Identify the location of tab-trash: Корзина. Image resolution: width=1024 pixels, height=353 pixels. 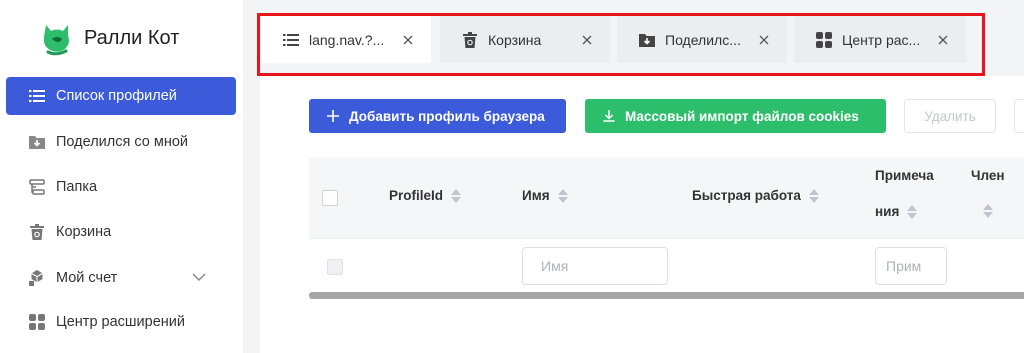
(525, 39).